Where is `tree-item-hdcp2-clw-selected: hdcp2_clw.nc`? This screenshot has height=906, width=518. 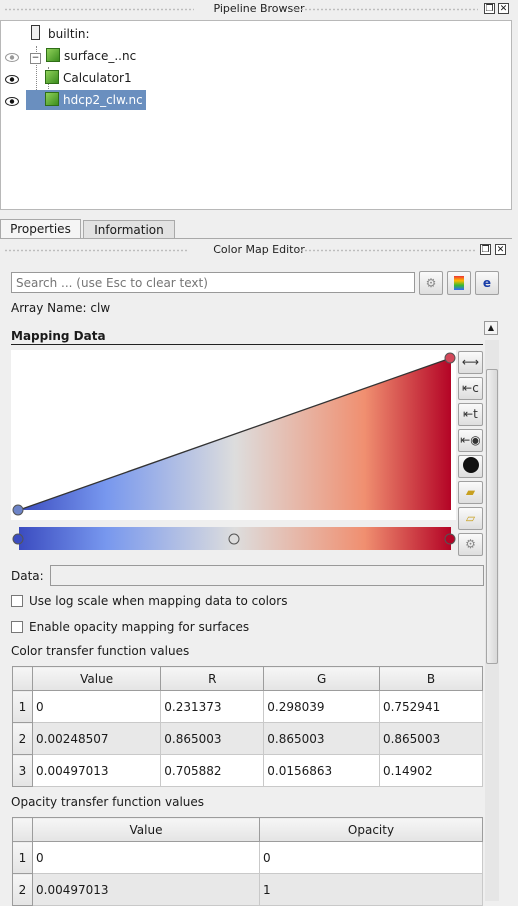
tree-item-hdcp2-clw-selected: hdcp2_clw.nc is located at coordinates (86, 100).